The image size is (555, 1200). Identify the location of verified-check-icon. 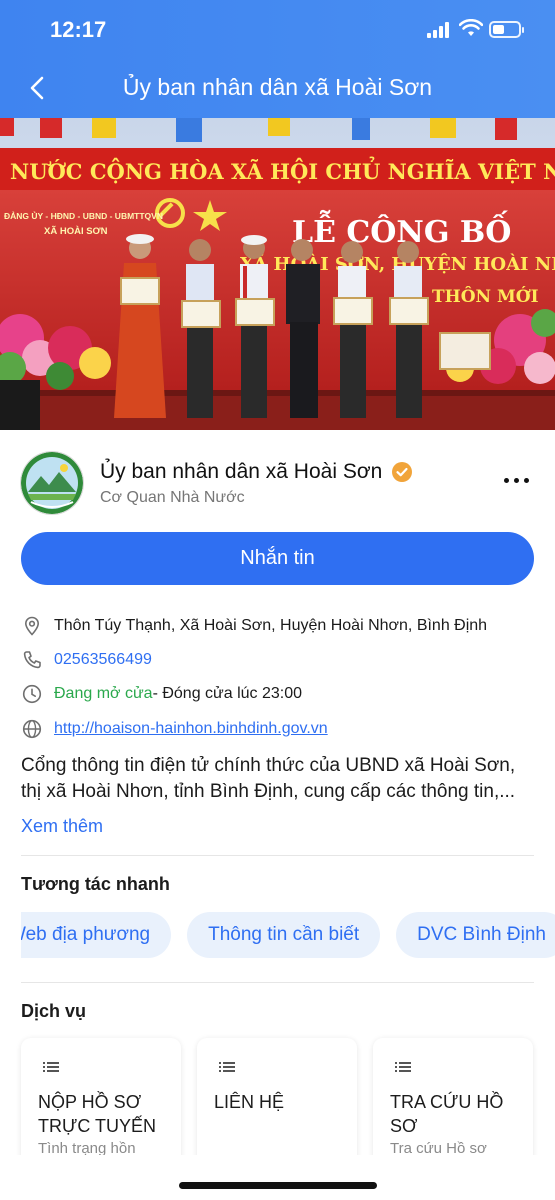
(402, 472).